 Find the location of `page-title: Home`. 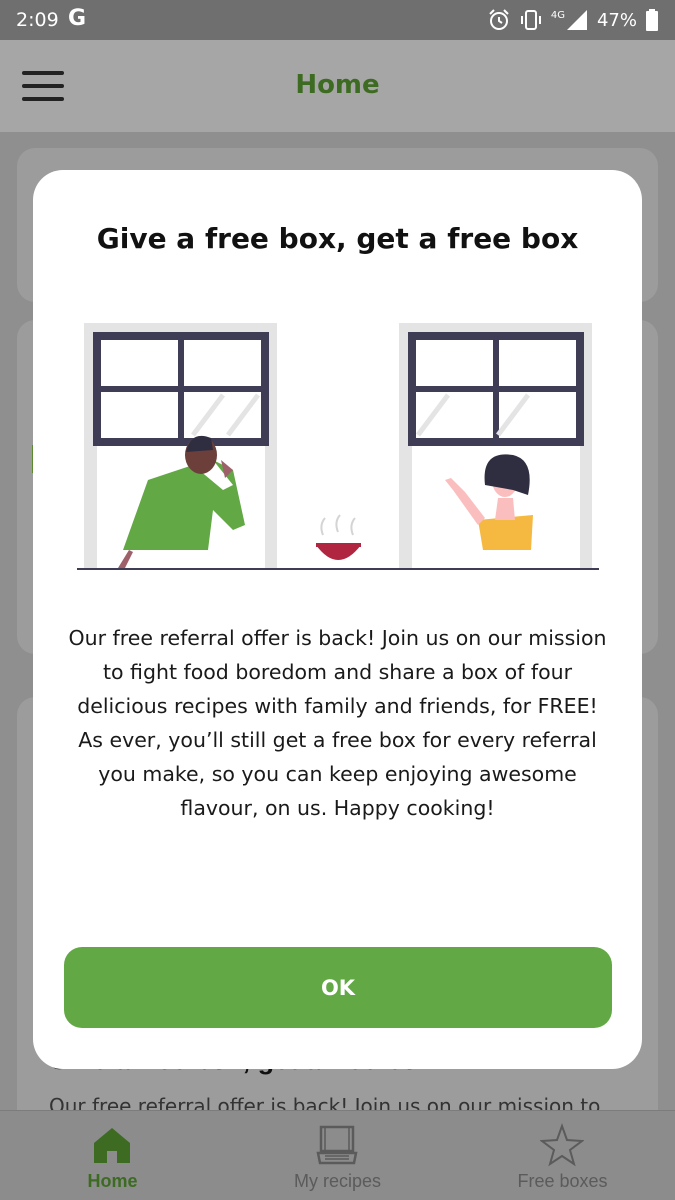

page-title: Home is located at coordinates (337, 85).